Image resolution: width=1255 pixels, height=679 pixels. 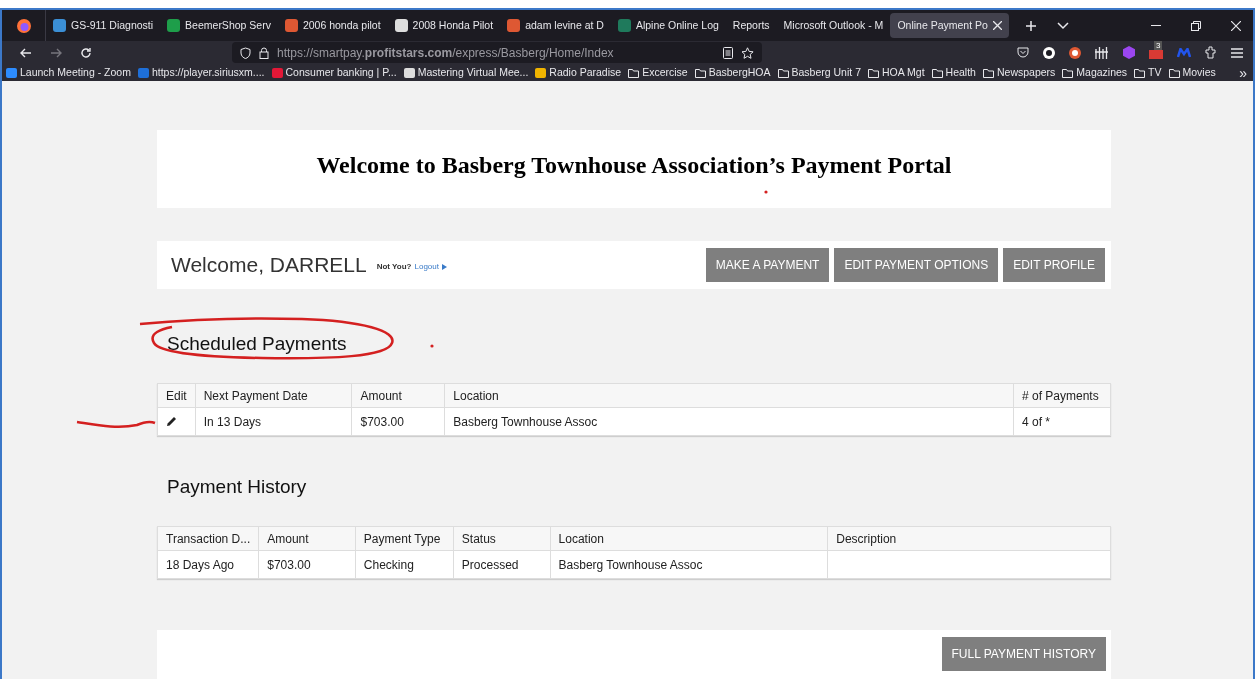 I want to click on bookmark: Basberg Unit 7, so click(x=819, y=72).